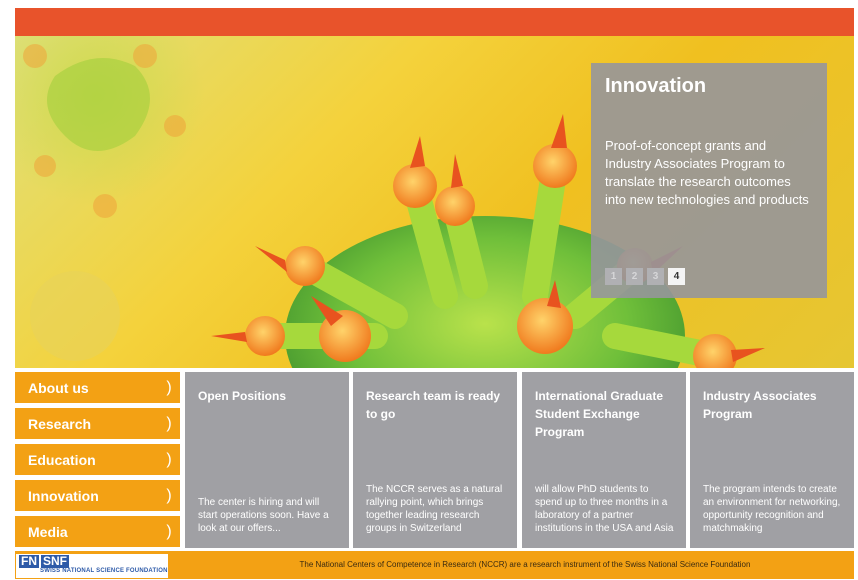 The height and width of the screenshot is (580, 858). What do you see at coordinates (97, 531) in the screenshot?
I see `nav-item-media: Media )` at bounding box center [97, 531].